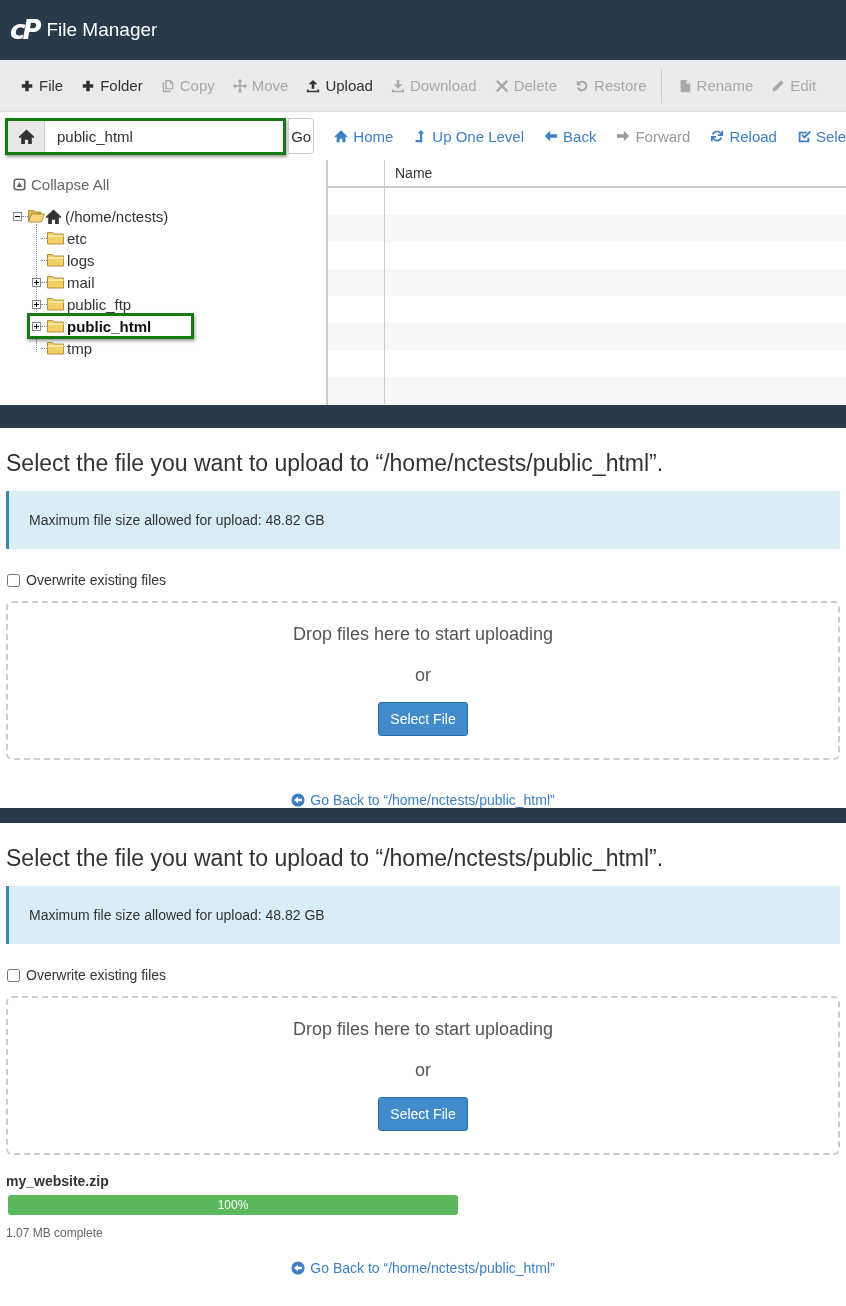 Image resolution: width=846 pixels, height=1306 pixels. What do you see at coordinates (570, 136) in the screenshot?
I see `nav-link: Back` at bounding box center [570, 136].